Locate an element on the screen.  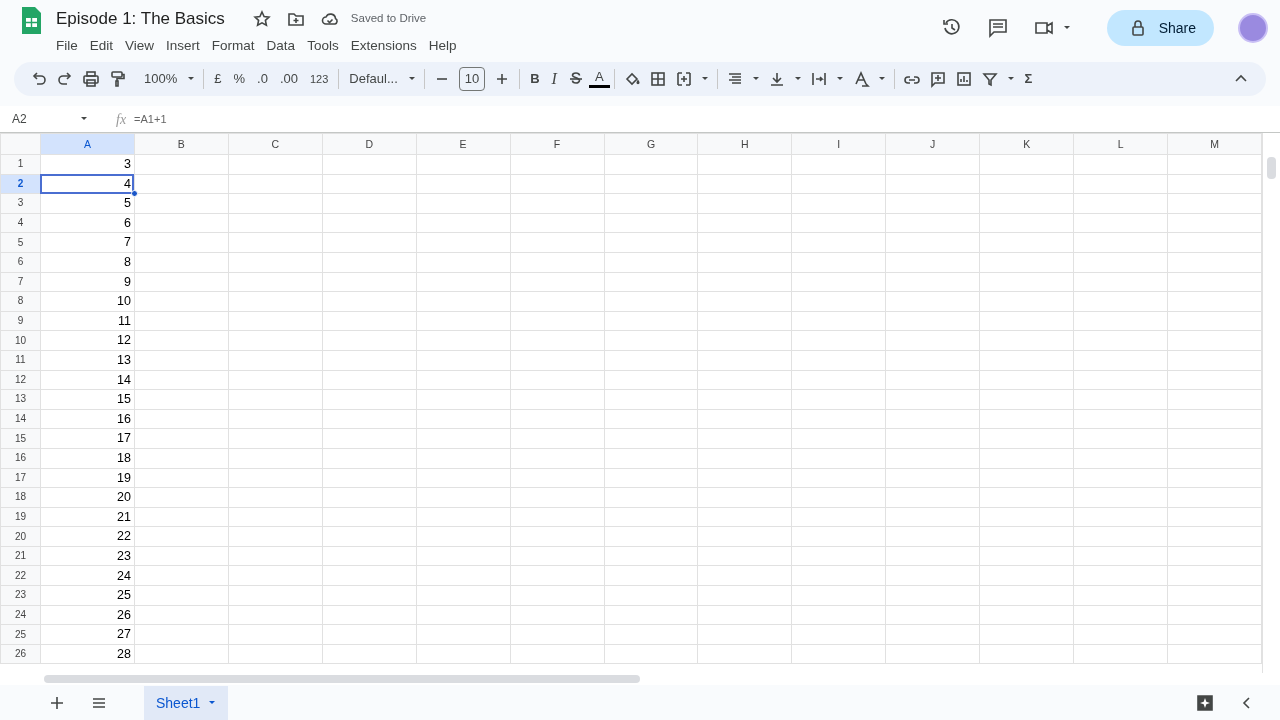
italic-button: I is located at coordinates (554, 79).